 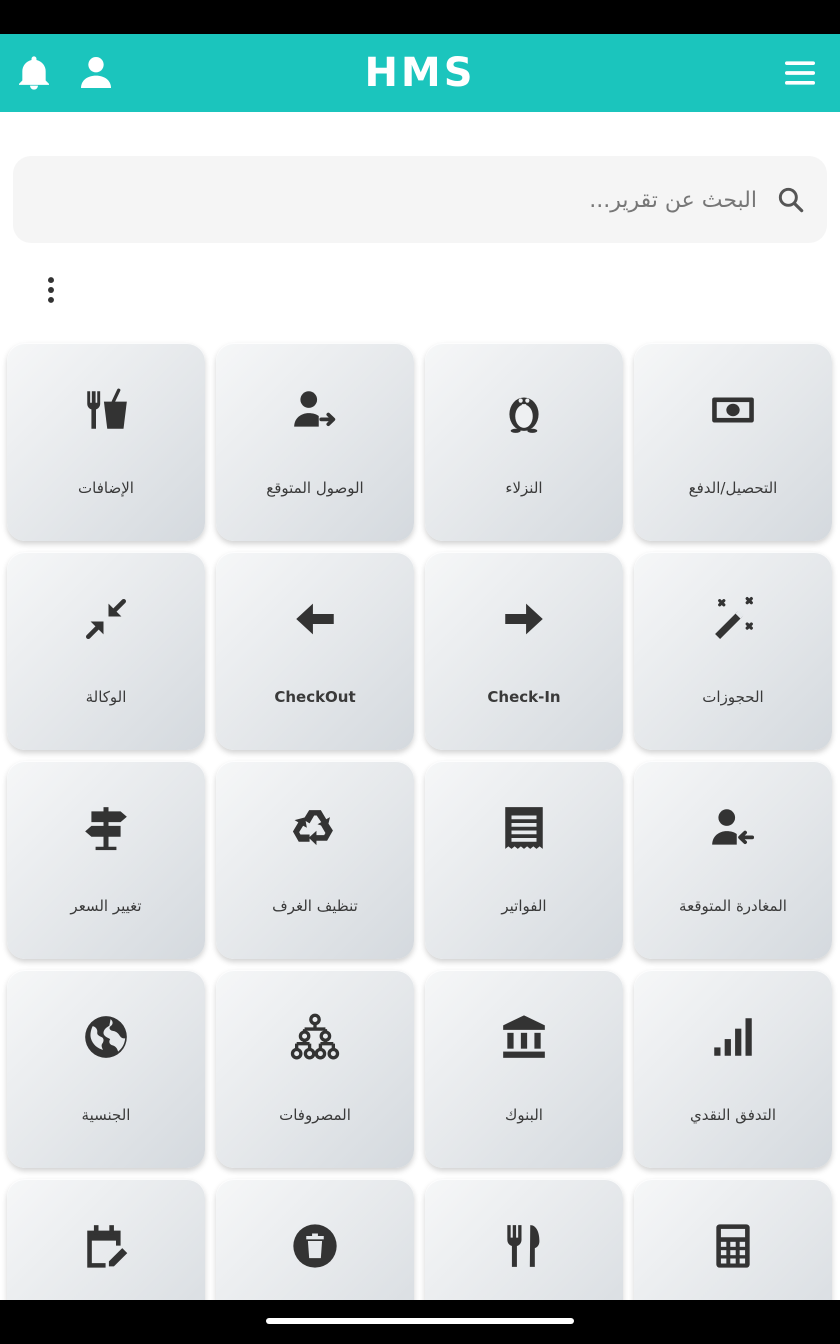 I want to click on tile-calculator, so click(x=733, y=1239).